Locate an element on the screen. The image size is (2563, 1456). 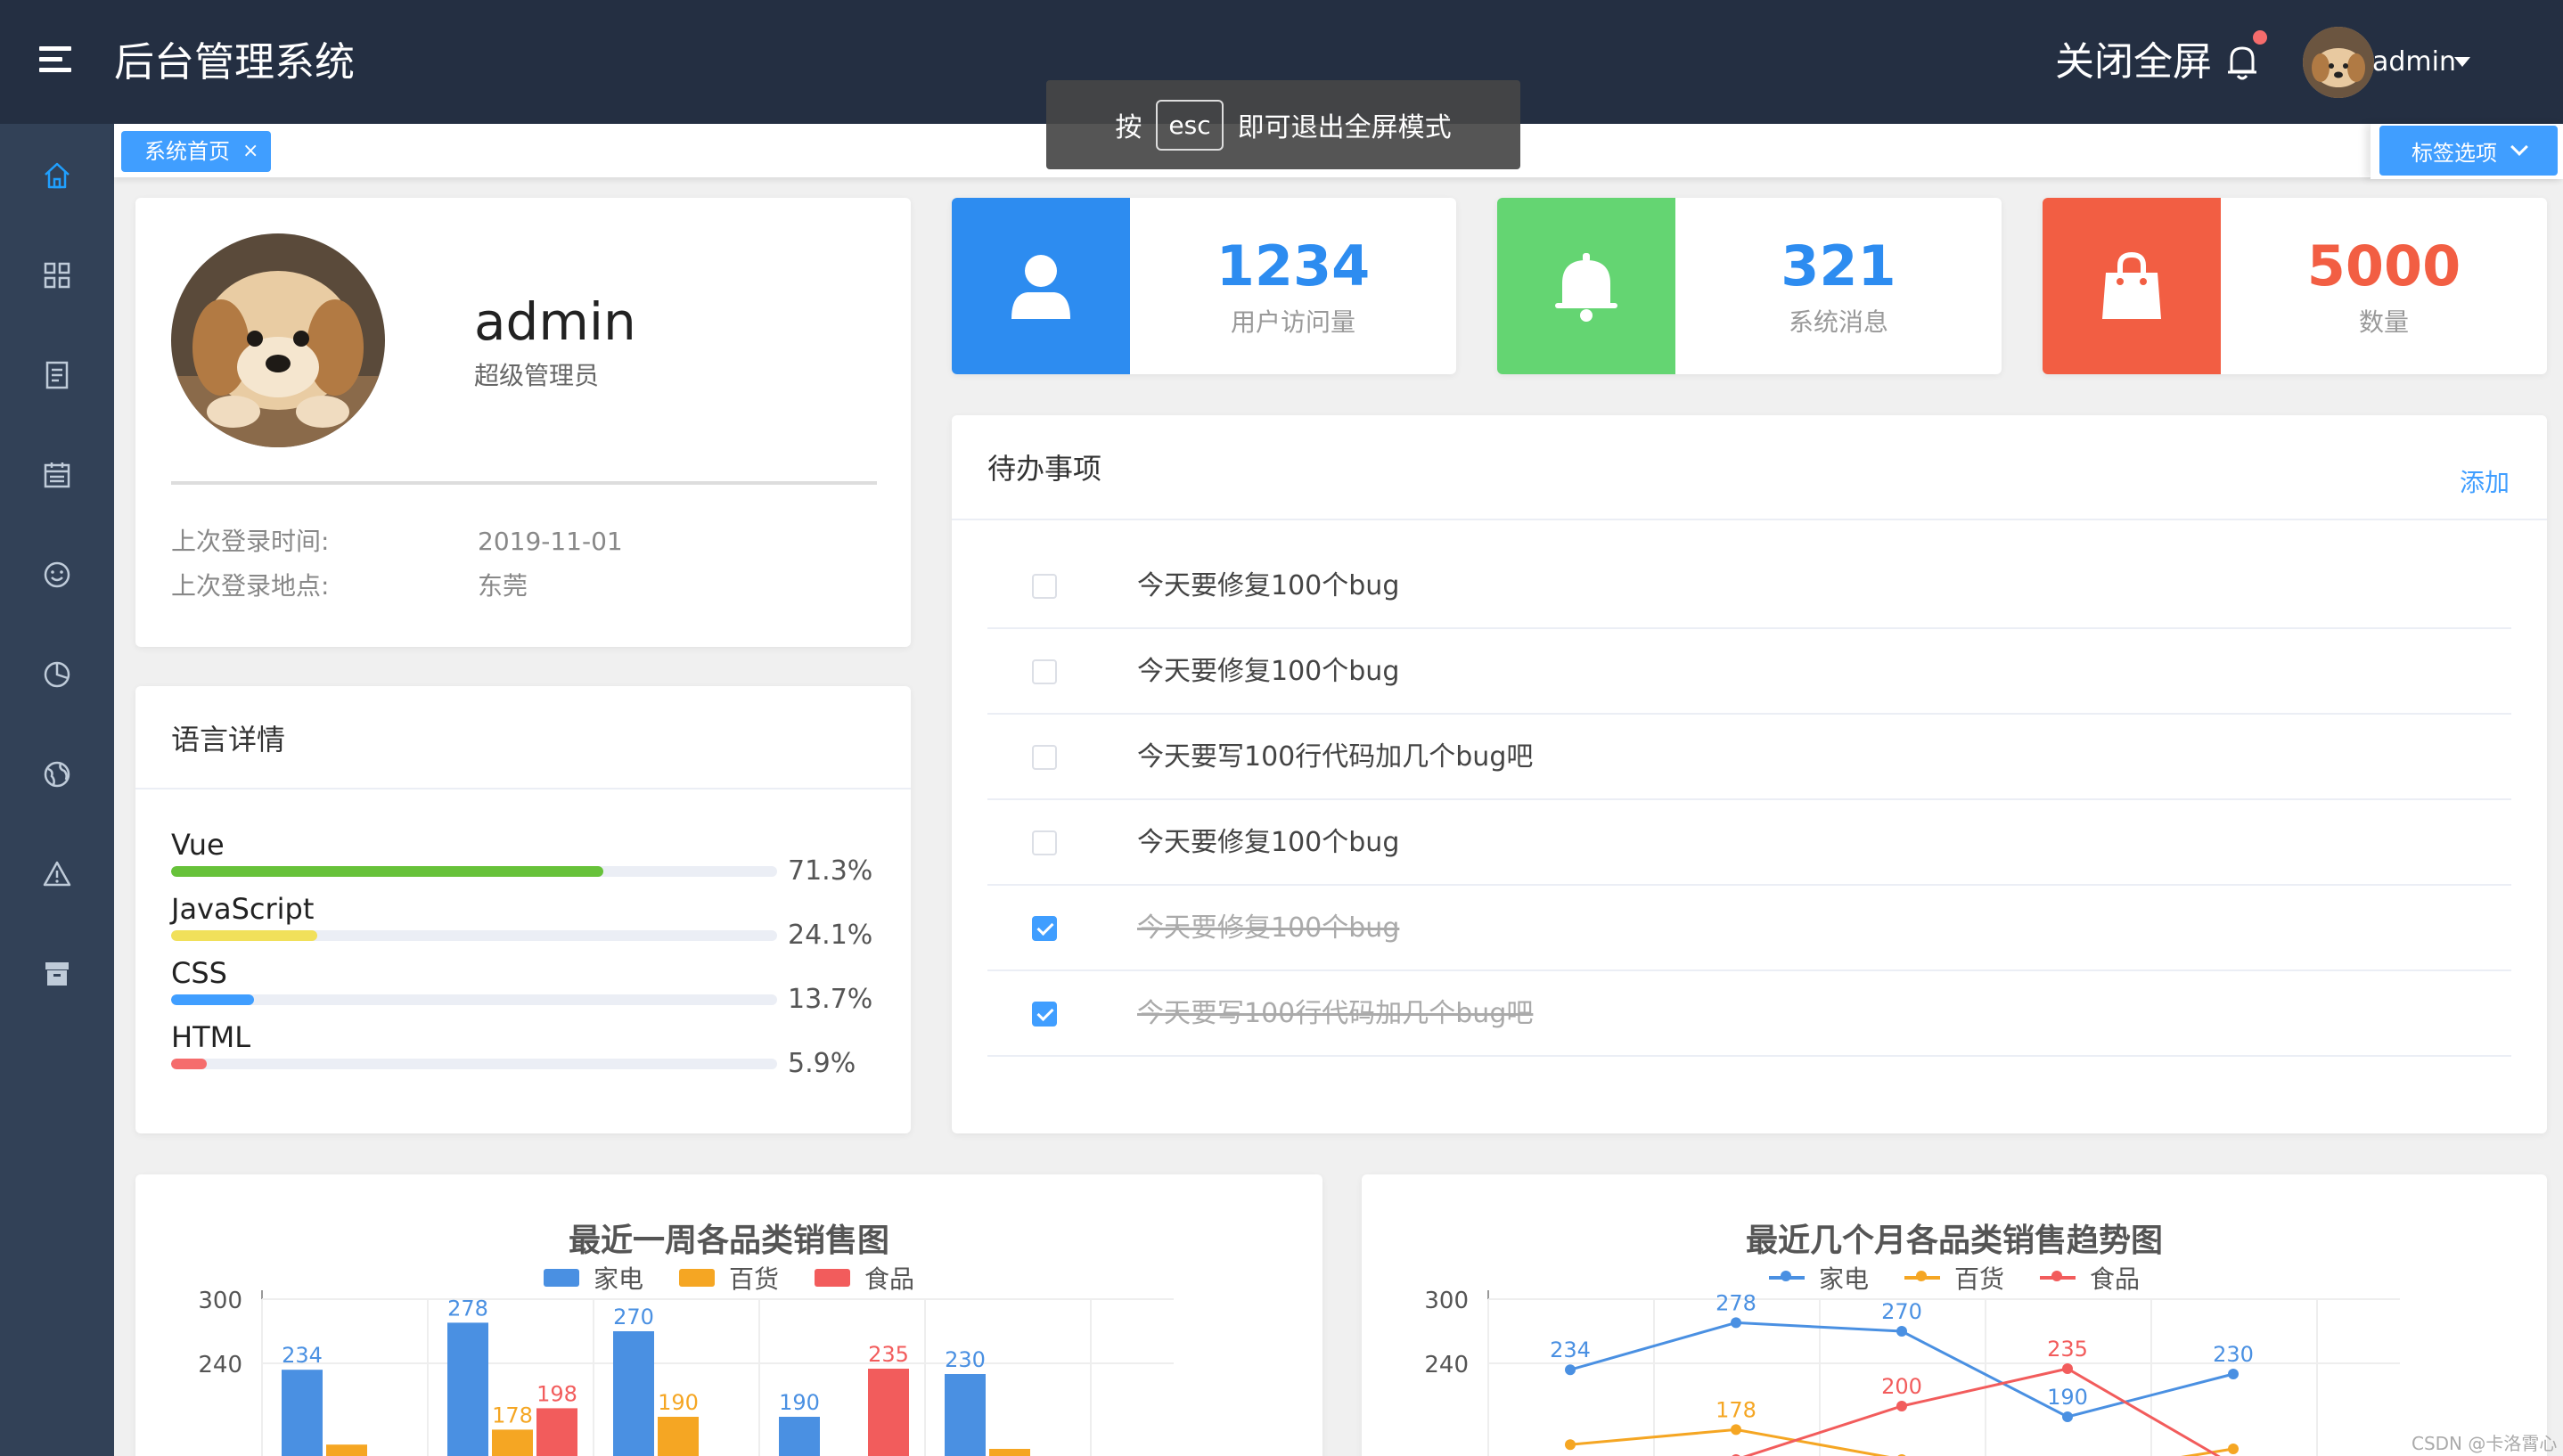
document-icon is located at coordinates (57, 375).